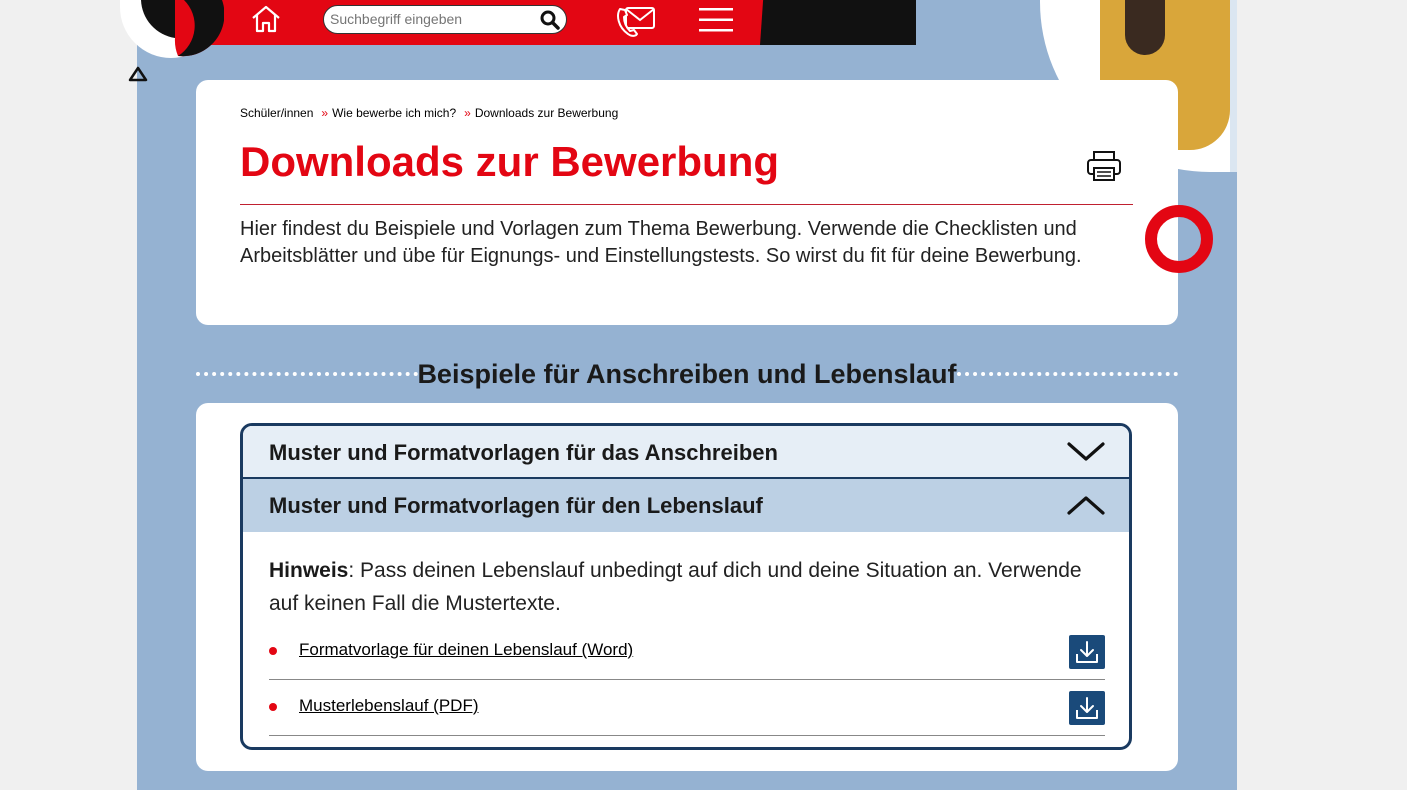 Image resolution: width=1407 pixels, height=790 pixels. Describe the element at coordinates (510, 161) in the screenshot. I see `page-title: Downloads zur Bewerbung` at that location.